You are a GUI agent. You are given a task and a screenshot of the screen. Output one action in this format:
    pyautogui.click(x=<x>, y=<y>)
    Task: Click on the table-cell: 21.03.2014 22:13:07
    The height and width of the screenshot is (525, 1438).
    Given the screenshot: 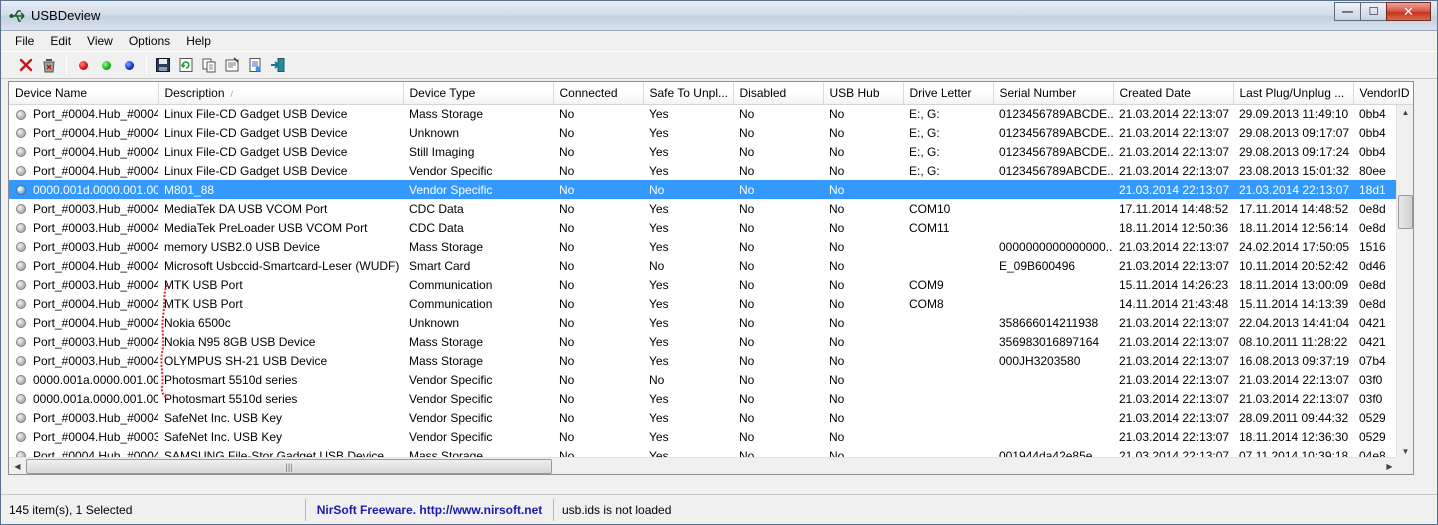 What is the action you would take?
    pyautogui.click(x=1173, y=246)
    